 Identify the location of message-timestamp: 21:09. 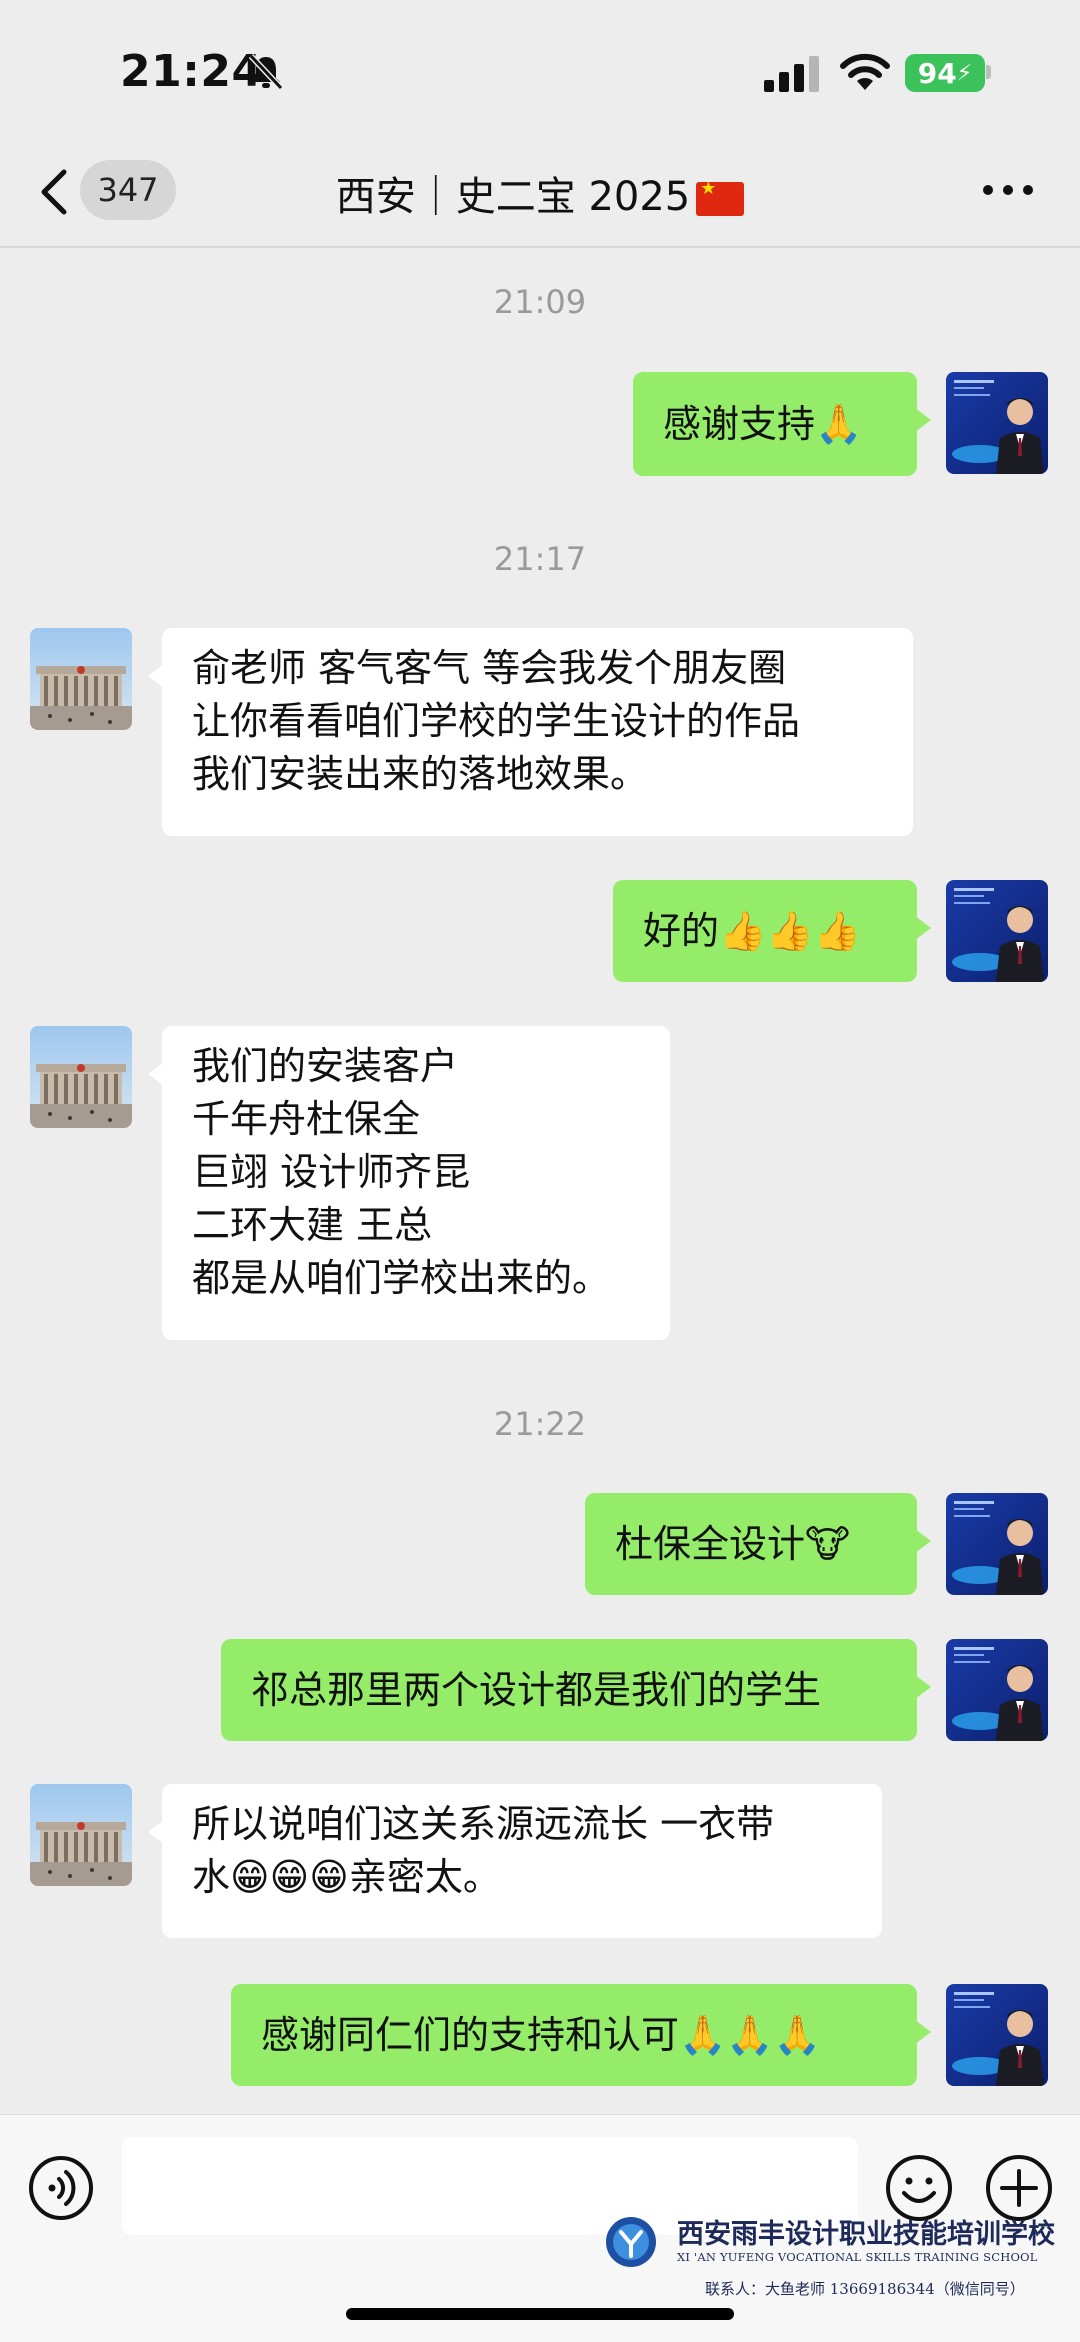
(540, 302).